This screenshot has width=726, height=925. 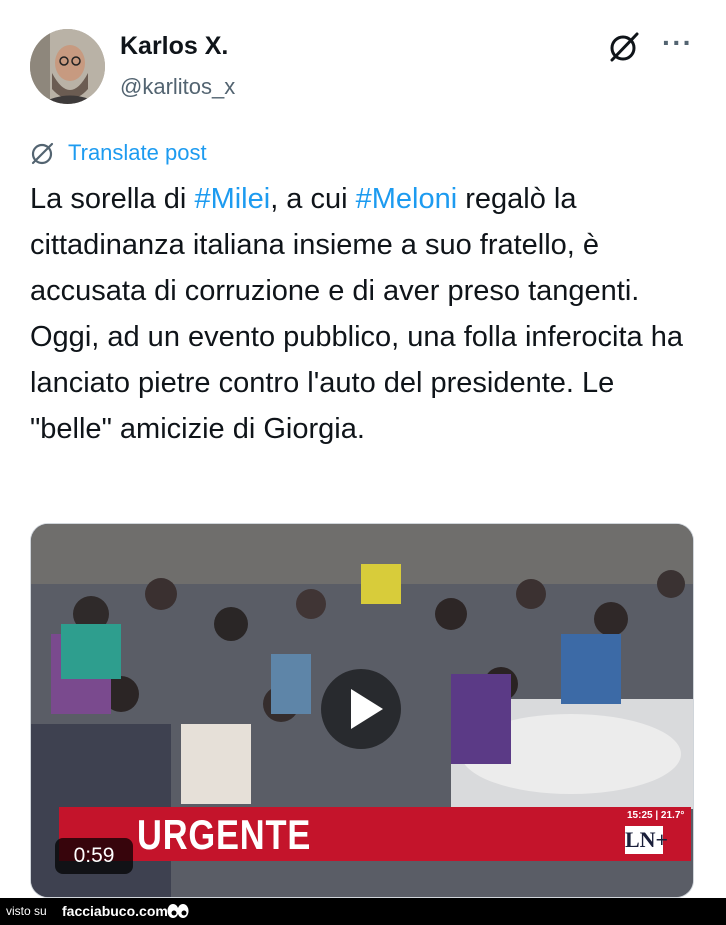 What do you see at coordinates (26, 911) in the screenshot?
I see `watermark-prefix: visto su` at bounding box center [26, 911].